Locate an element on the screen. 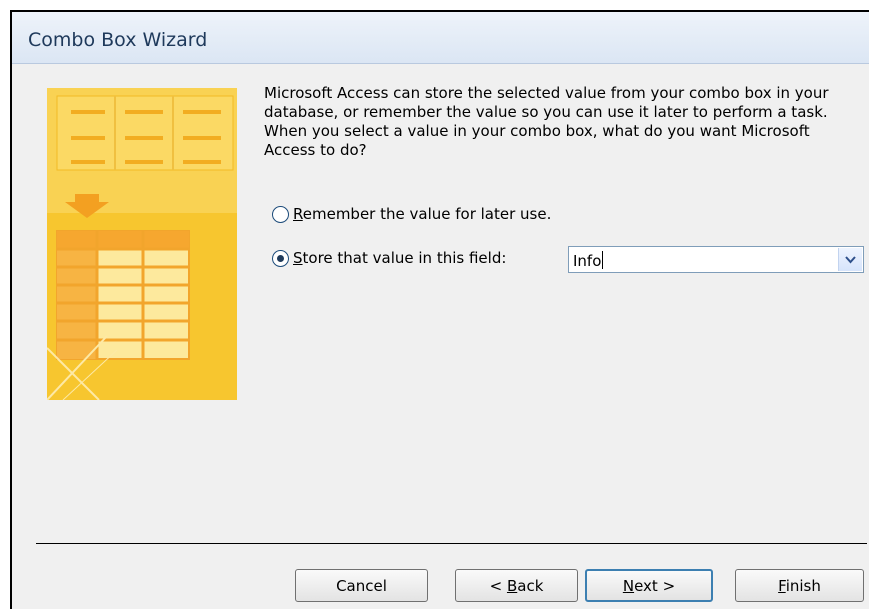  field-select-value: Info is located at coordinates (588, 260).